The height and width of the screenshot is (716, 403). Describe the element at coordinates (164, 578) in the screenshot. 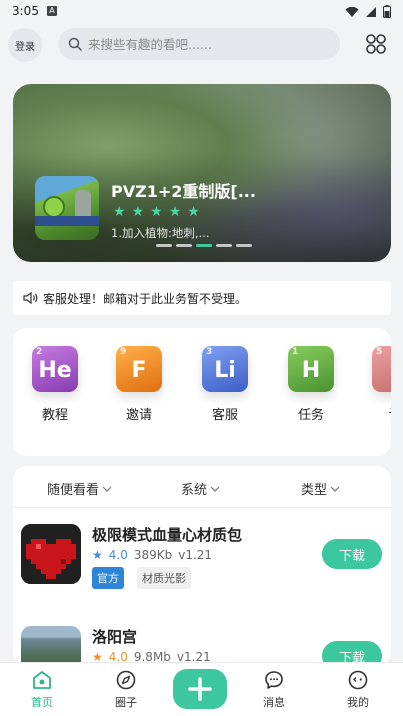

I see `category-tag: 材质光影` at that location.